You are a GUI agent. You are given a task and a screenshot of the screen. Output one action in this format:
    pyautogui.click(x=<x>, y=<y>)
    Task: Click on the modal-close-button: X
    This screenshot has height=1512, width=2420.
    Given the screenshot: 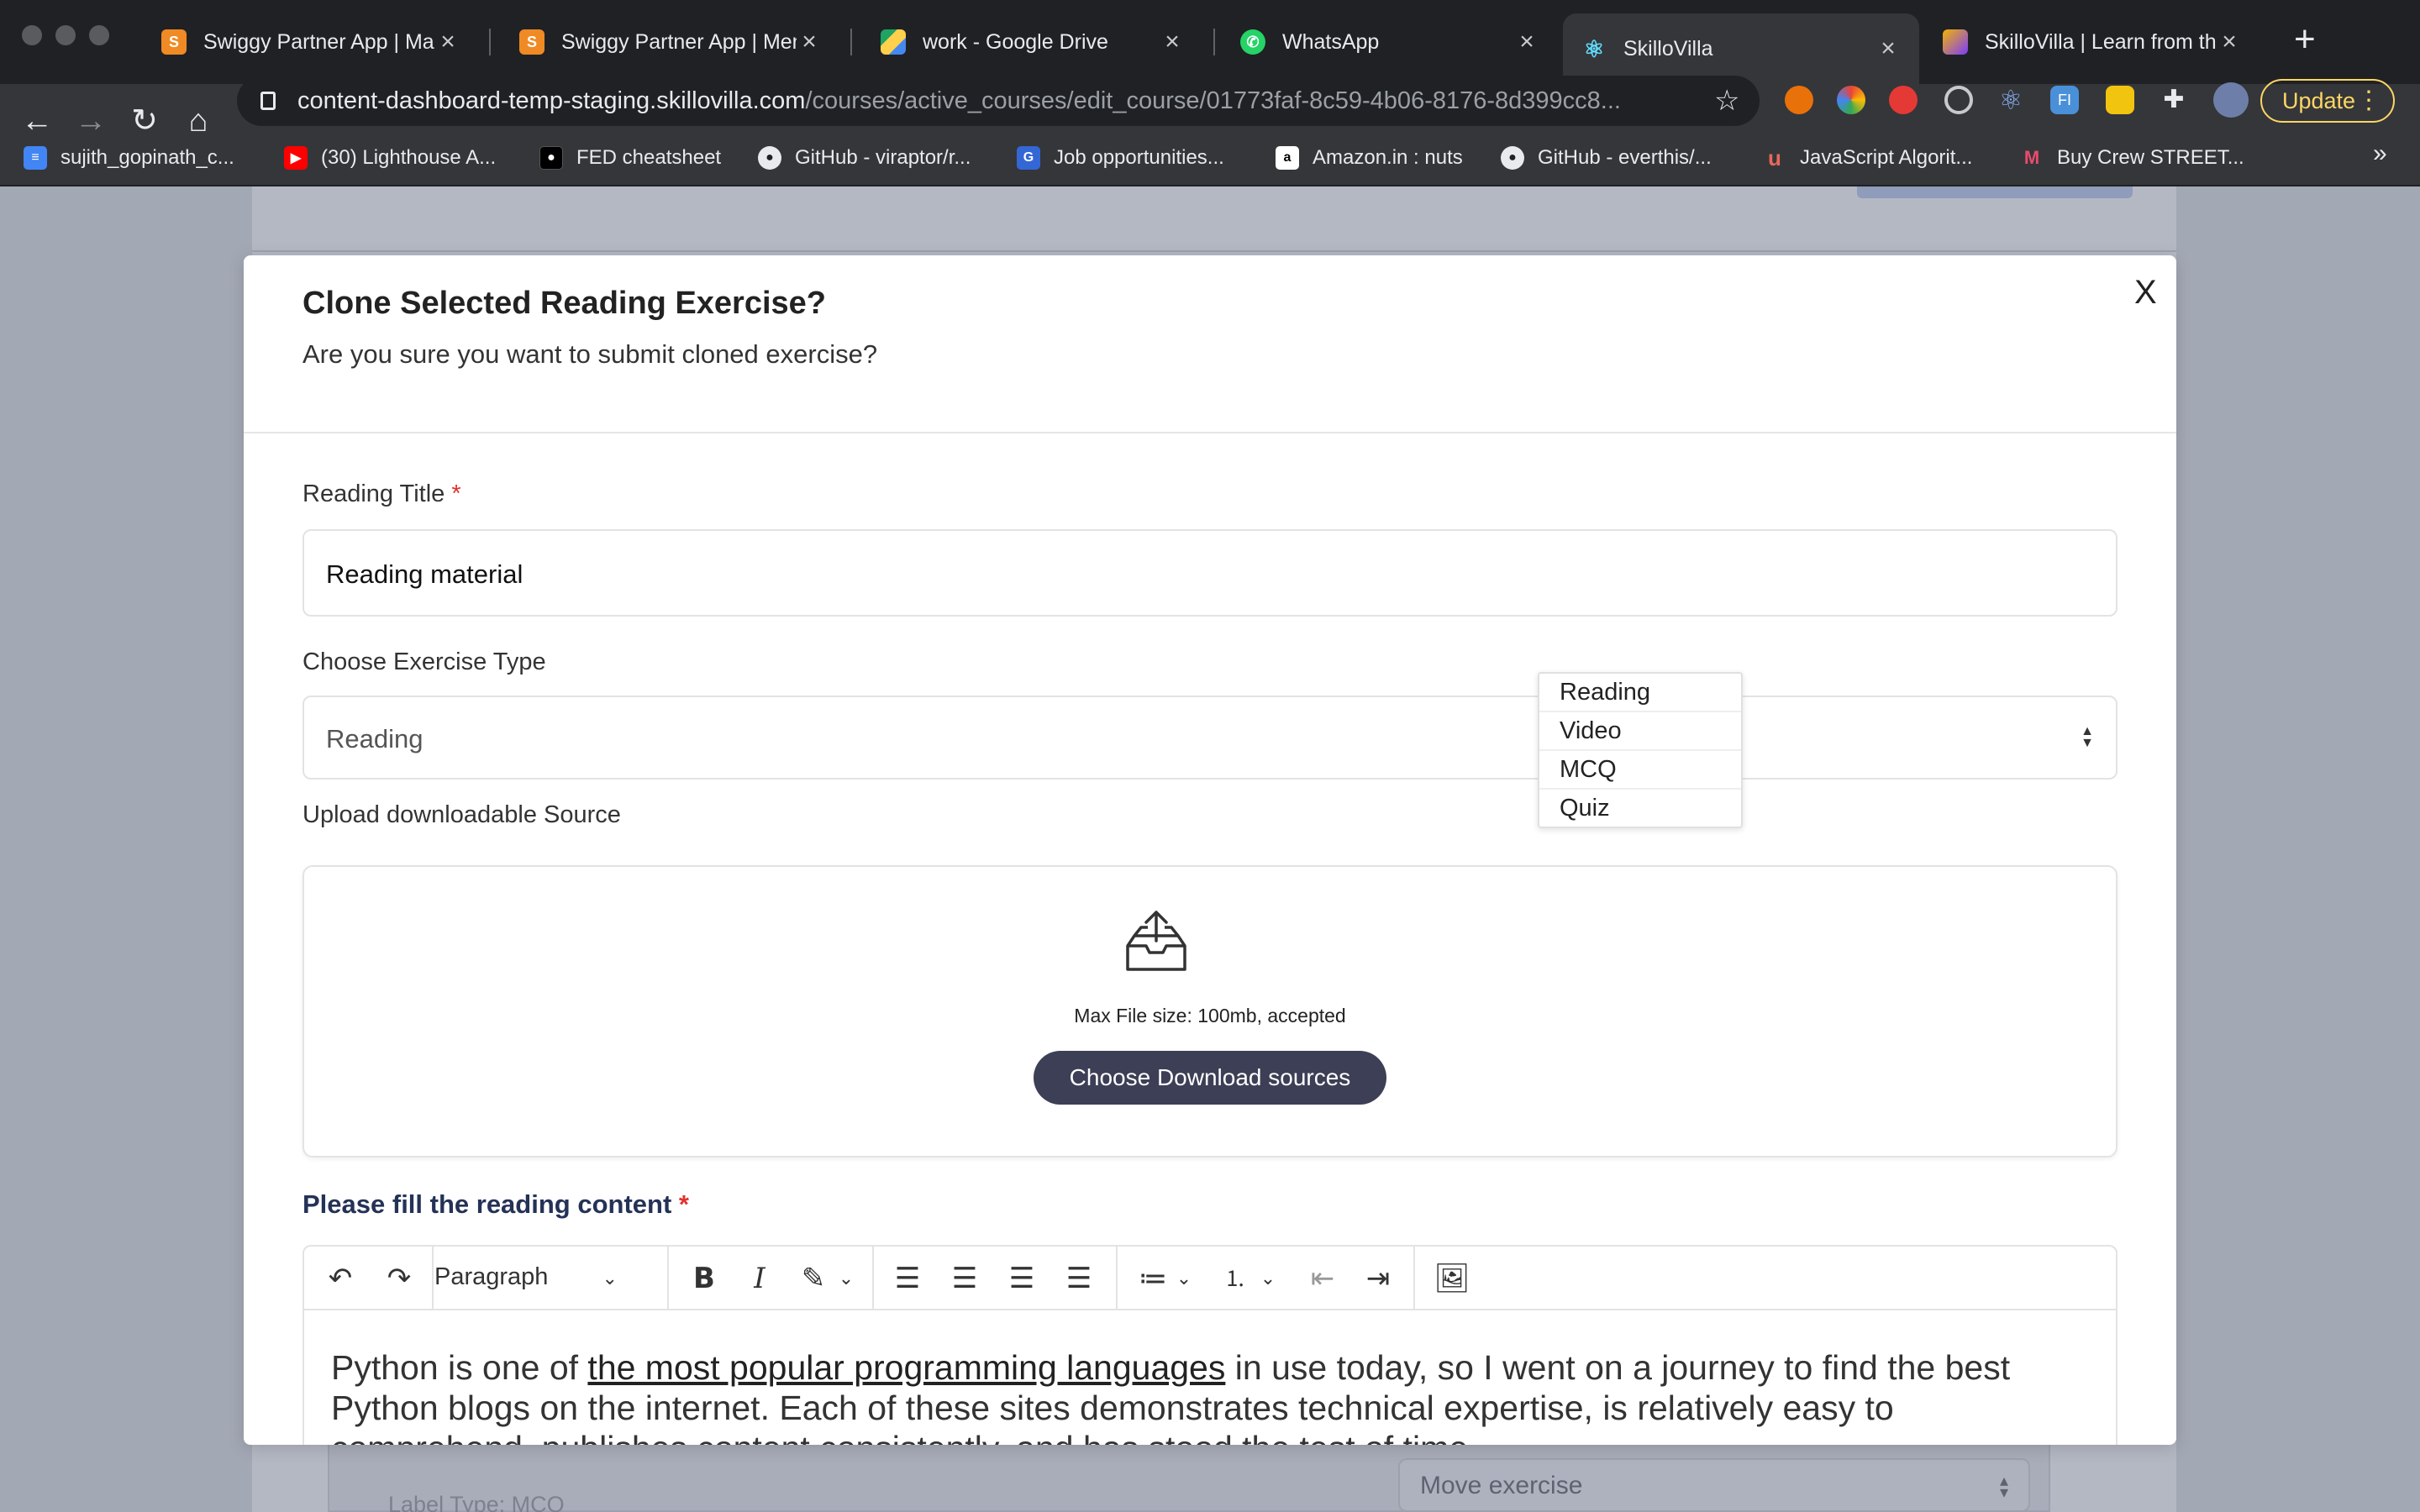 What is the action you would take?
    pyautogui.click(x=2146, y=293)
    